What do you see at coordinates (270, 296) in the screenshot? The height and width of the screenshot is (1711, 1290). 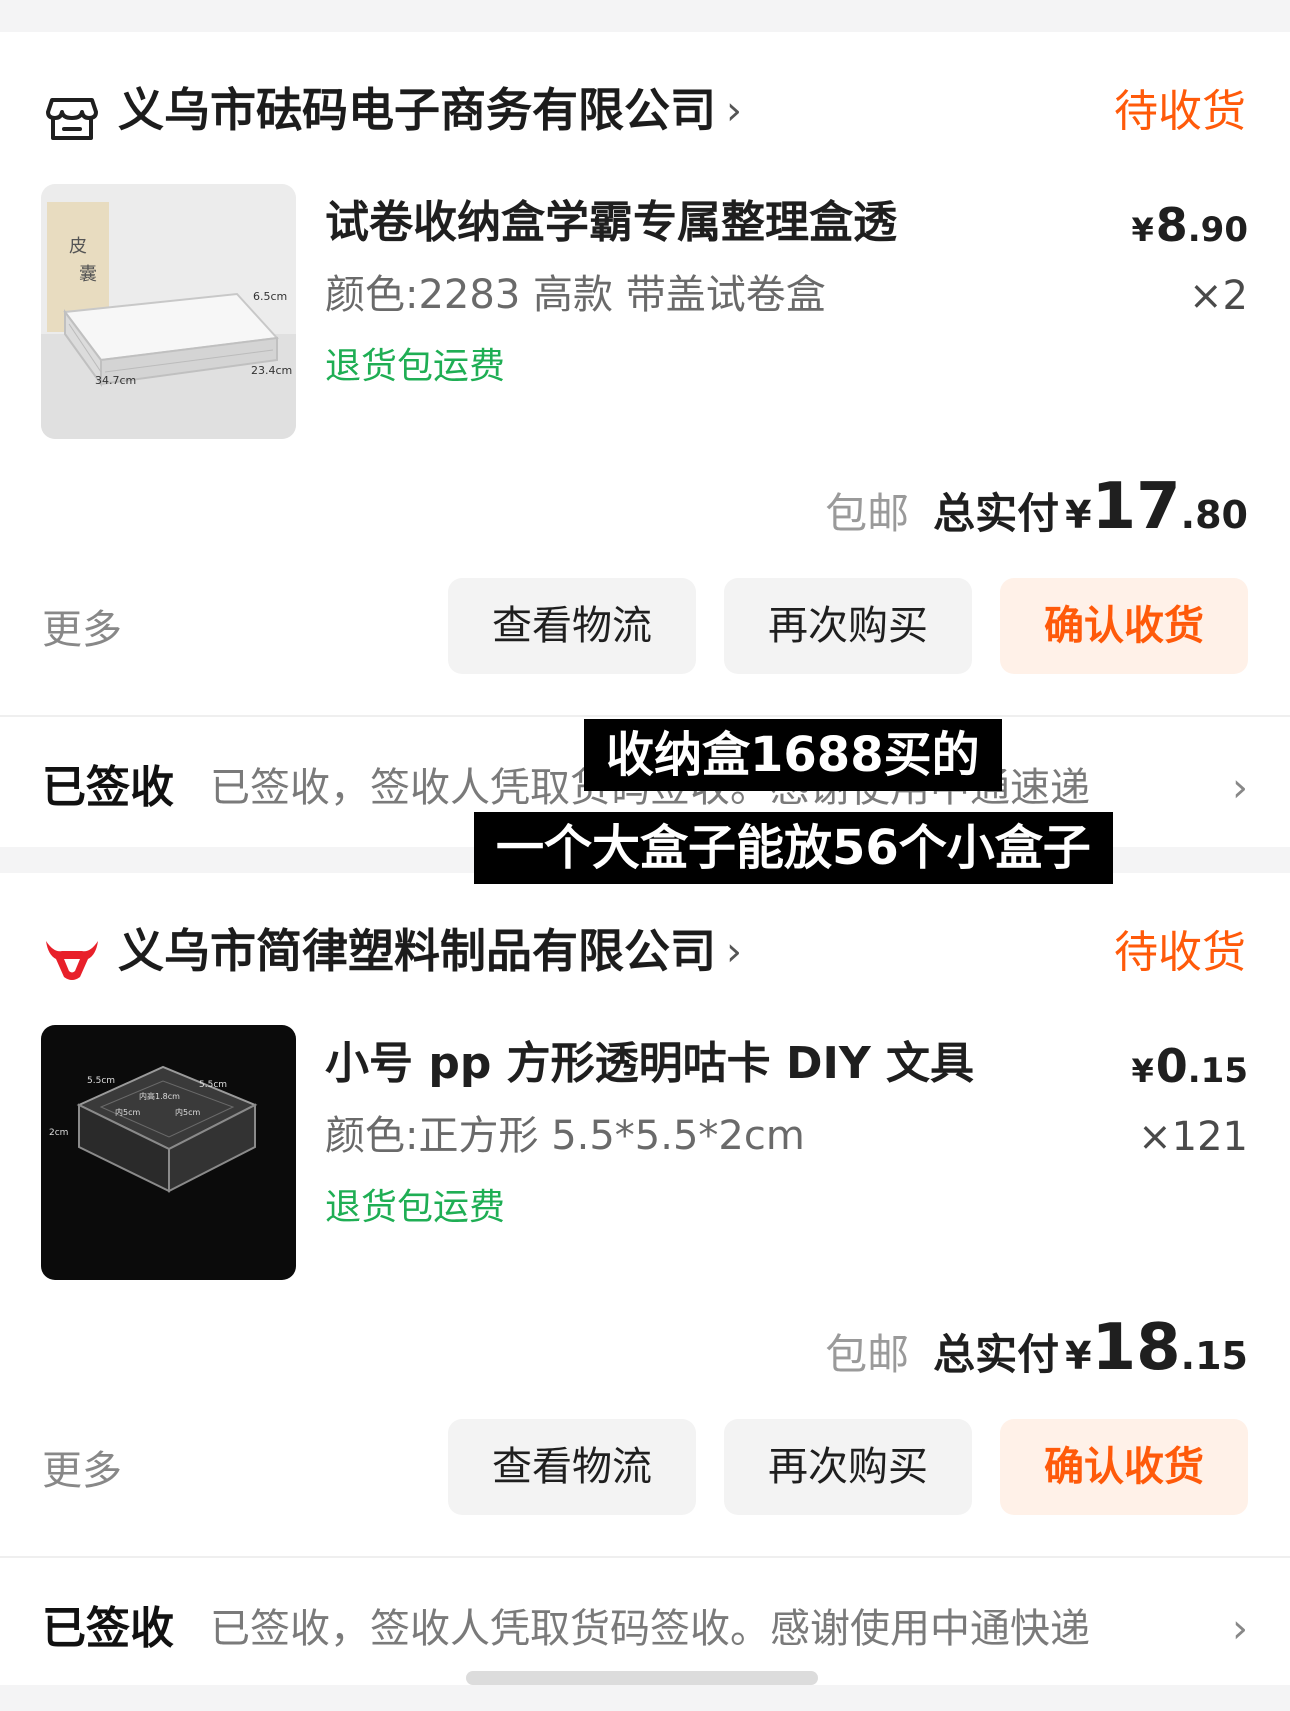 I see `svg-text: 6.5cm` at bounding box center [270, 296].